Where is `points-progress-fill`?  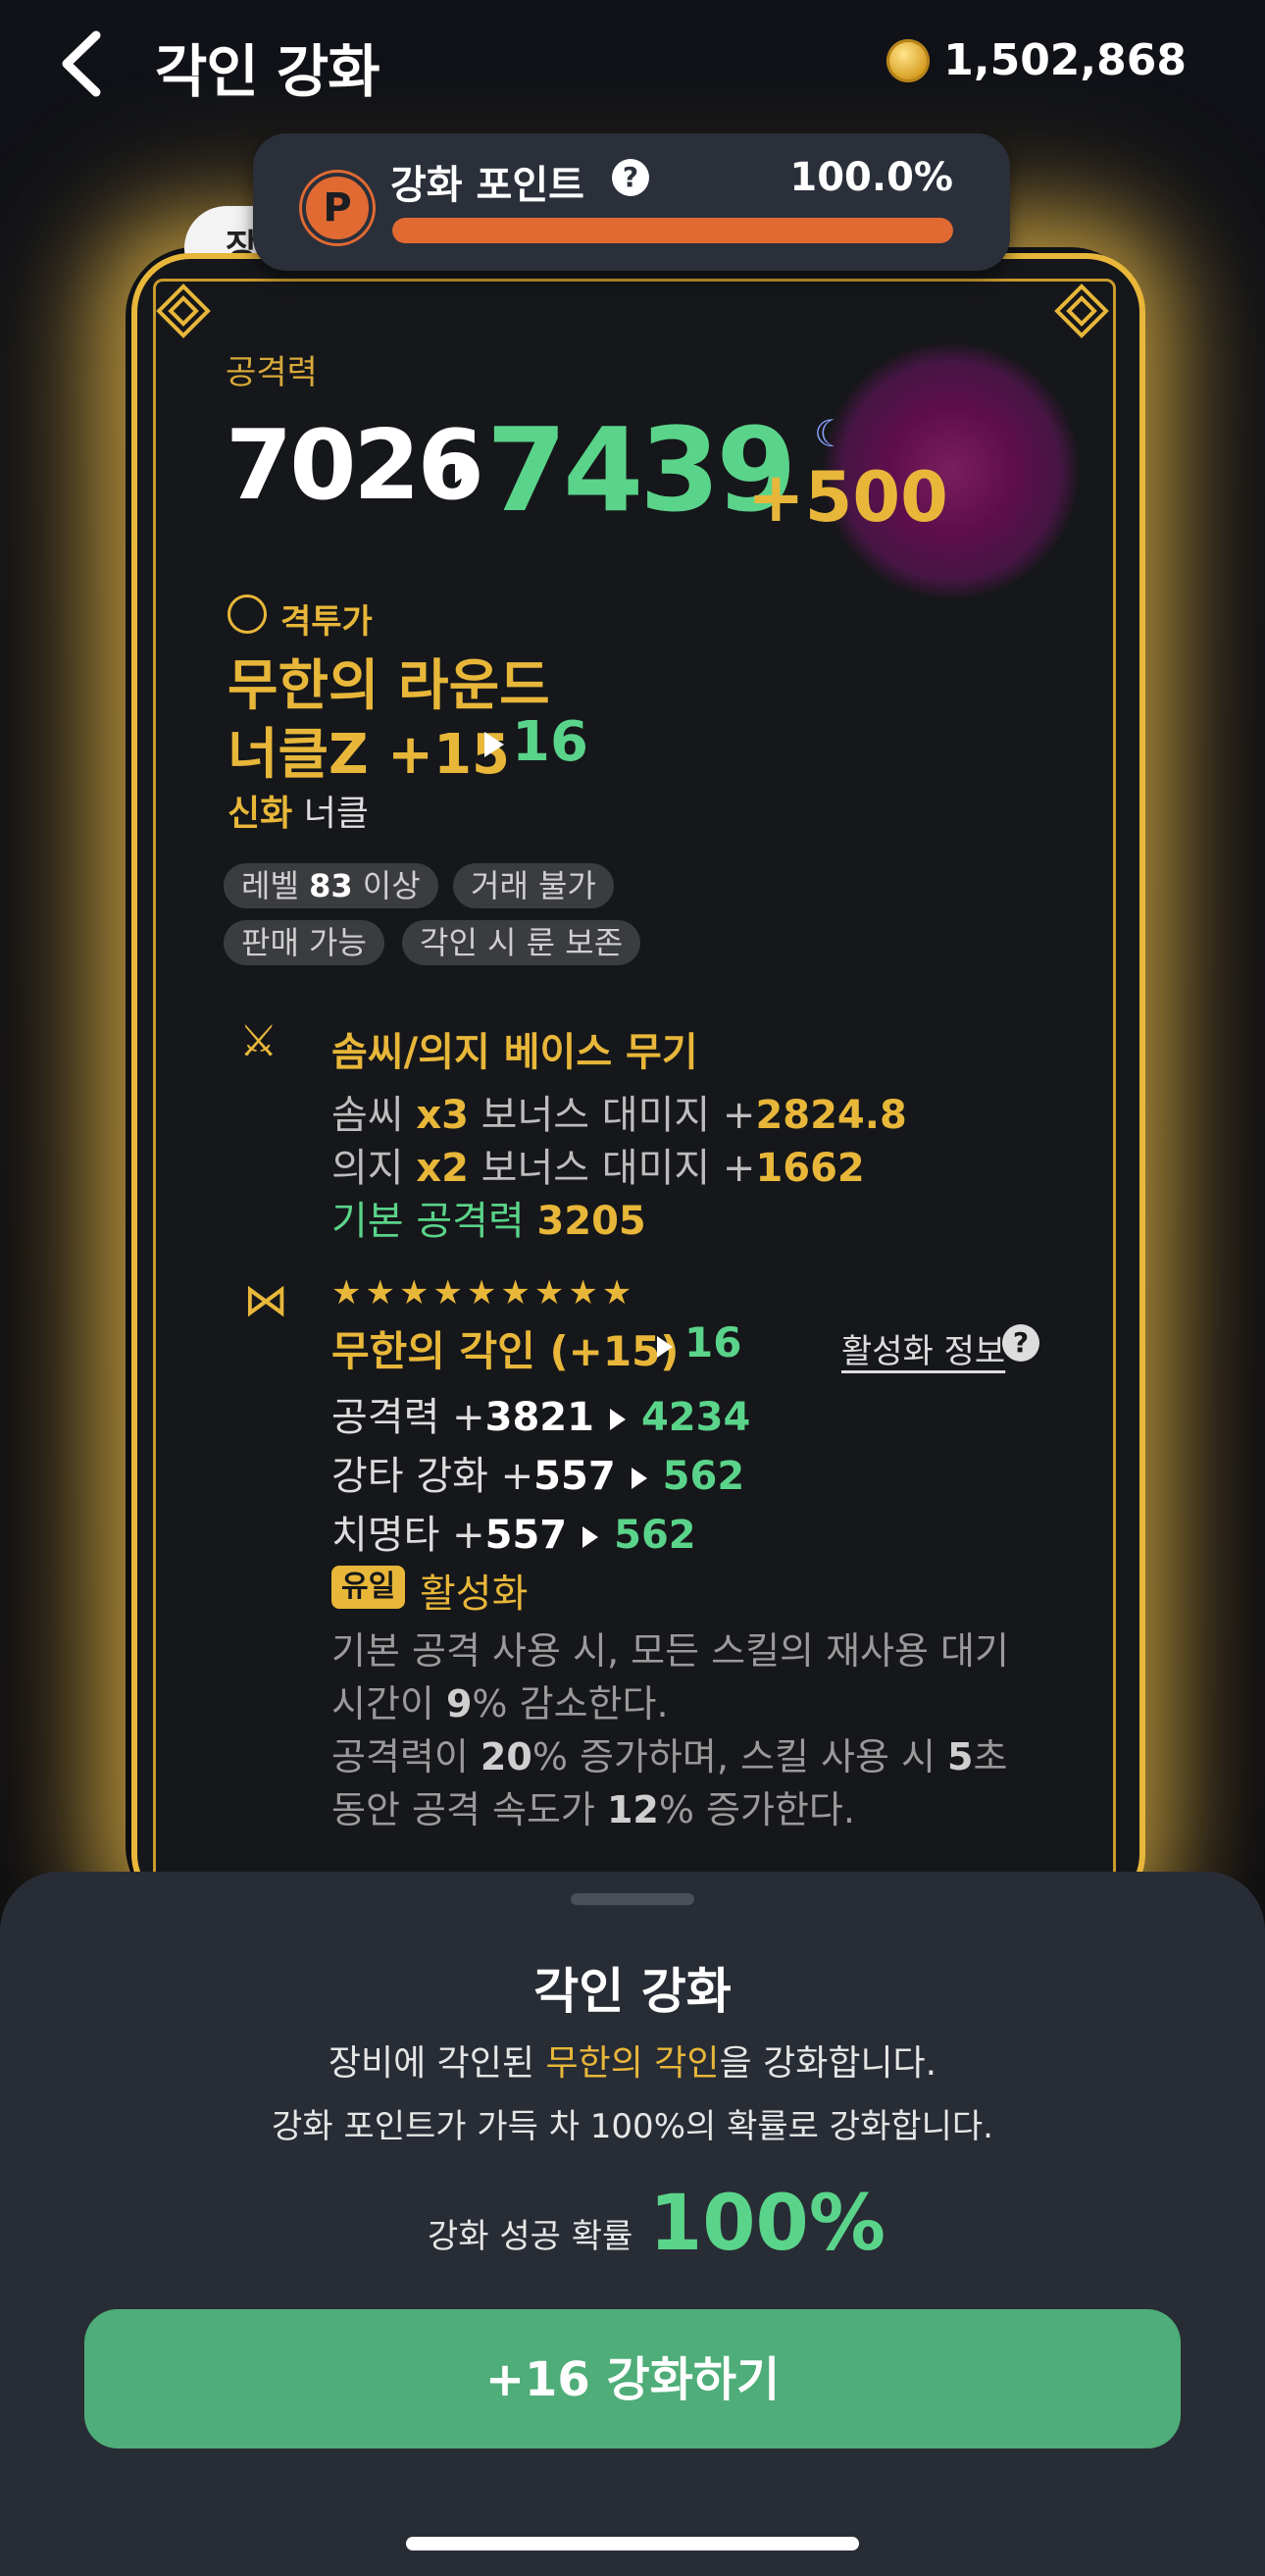
points-progress-fill is located at coordinates (672, 230).